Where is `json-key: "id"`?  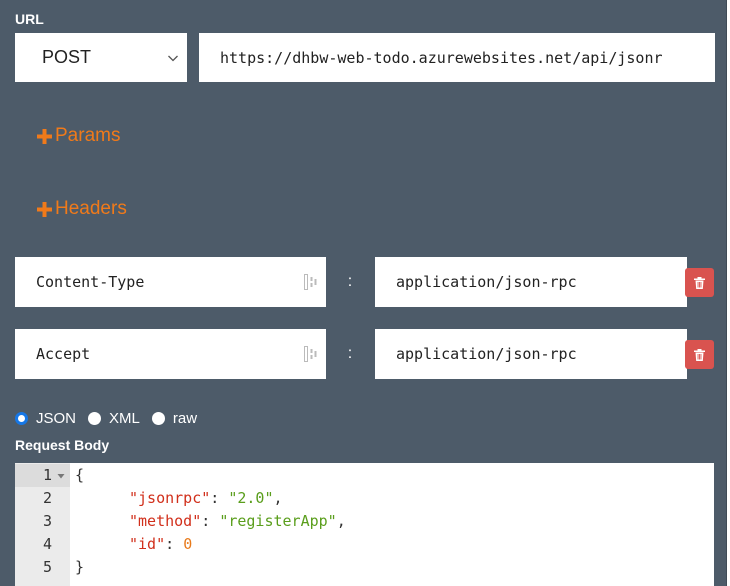
json-key: "id" is located at coordinates (147, 544).